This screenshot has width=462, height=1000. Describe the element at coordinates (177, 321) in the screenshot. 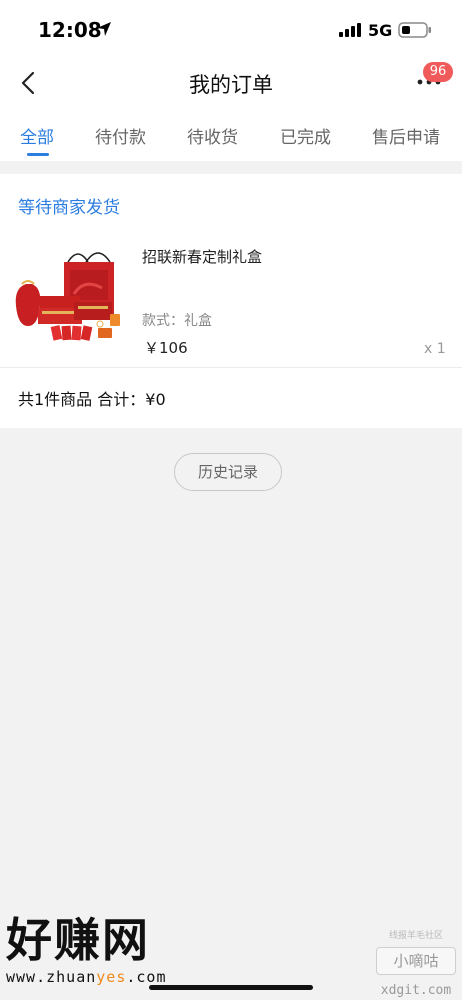

I see `product-spec: 款式：礼盒` at that location.